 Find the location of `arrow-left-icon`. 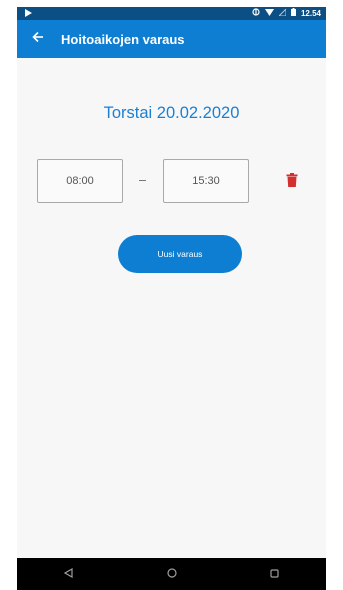

arrow-left-icon is located at coordinates (38, 39).